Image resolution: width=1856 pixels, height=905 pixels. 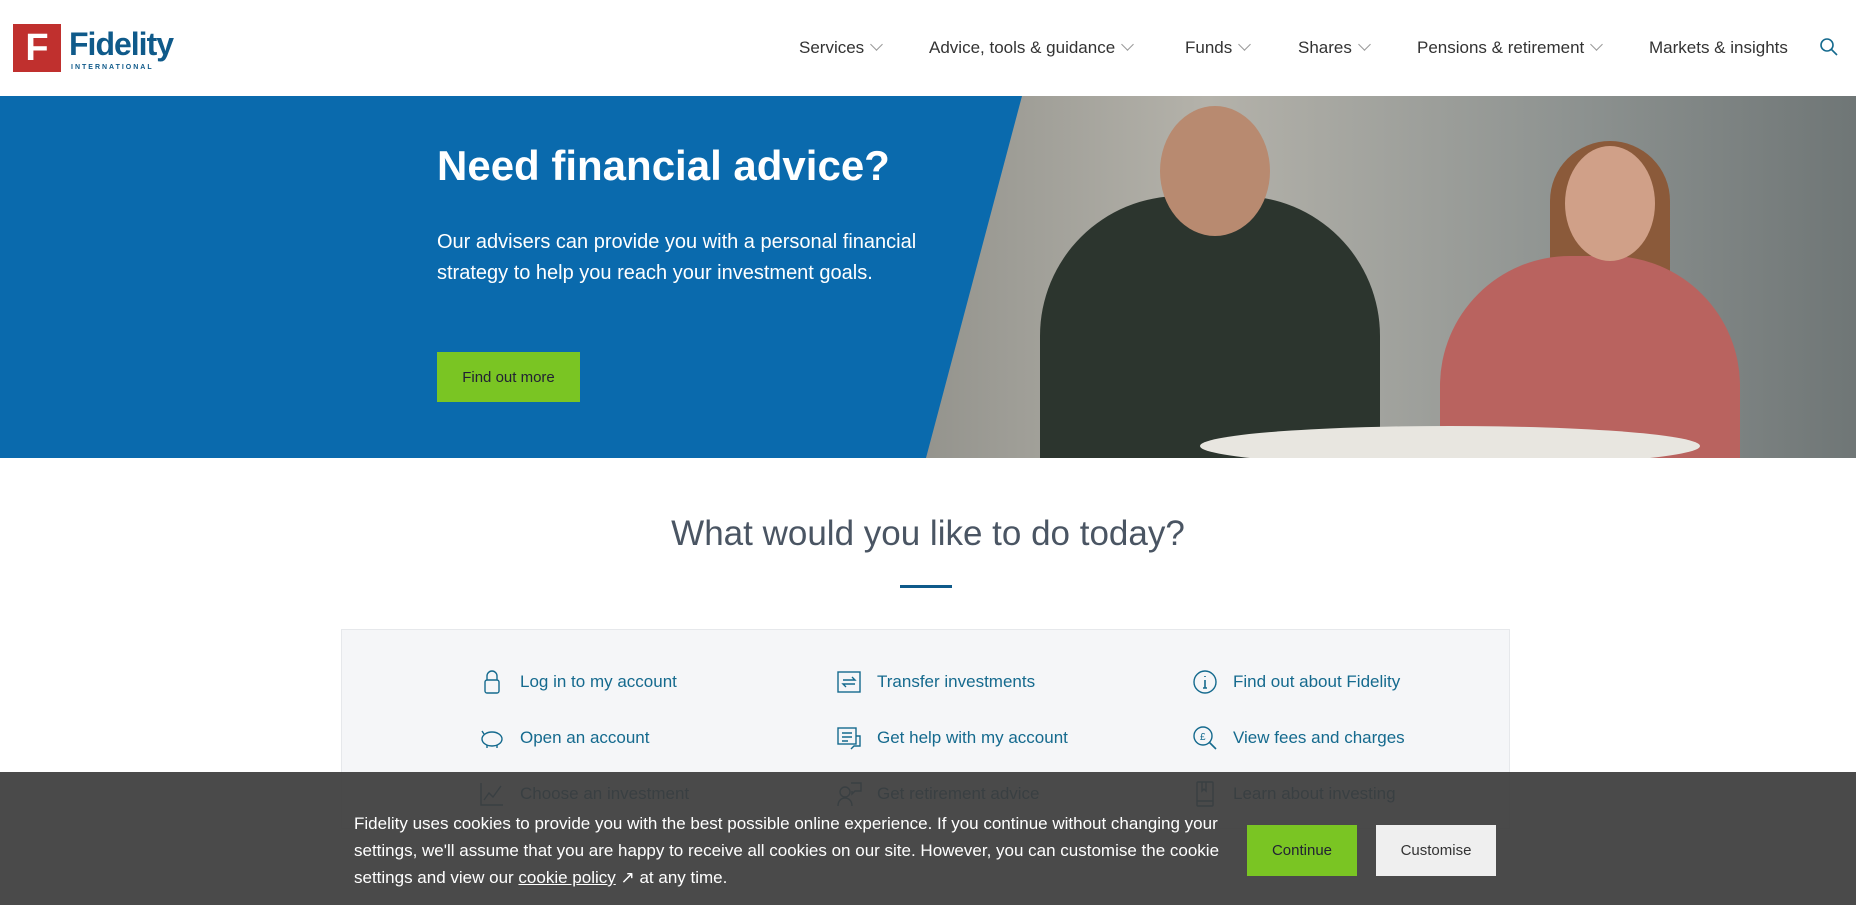 What do you see at coordinates (1302, 850) in the screenshot?
I see `continue-button: Continue` at bounding box center [1302, 850].